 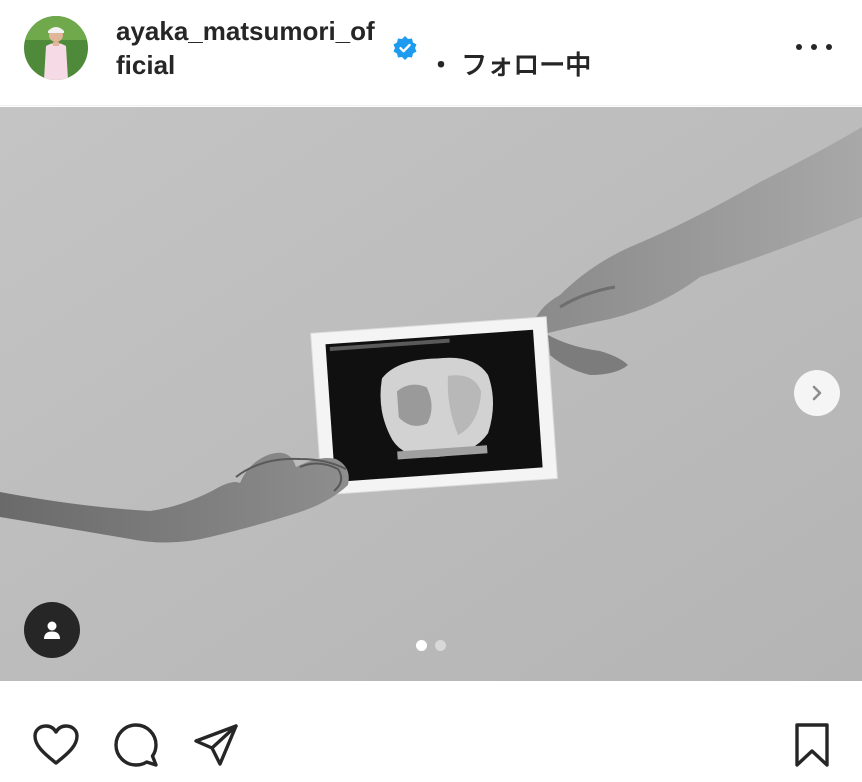 I want to click on carousel-next-button, so click(x=817, y=393).